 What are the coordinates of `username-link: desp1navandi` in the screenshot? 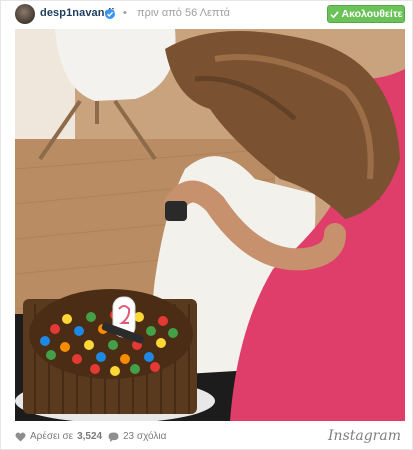 It's located at (77, 13).